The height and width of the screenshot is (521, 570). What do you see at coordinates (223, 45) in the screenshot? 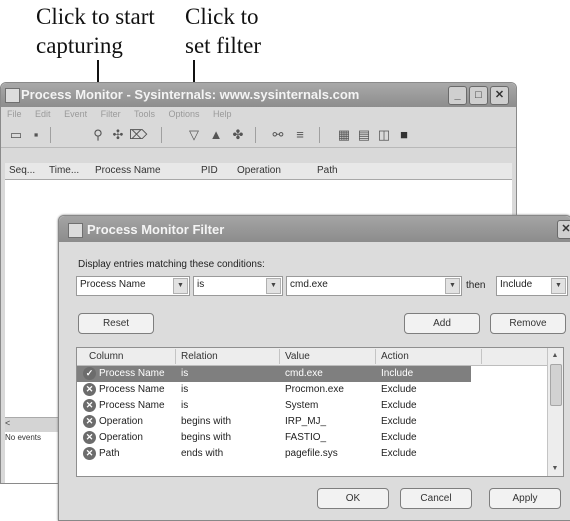
I see `callout-filter-line-2: set filter` at bounding box center [223, 45].